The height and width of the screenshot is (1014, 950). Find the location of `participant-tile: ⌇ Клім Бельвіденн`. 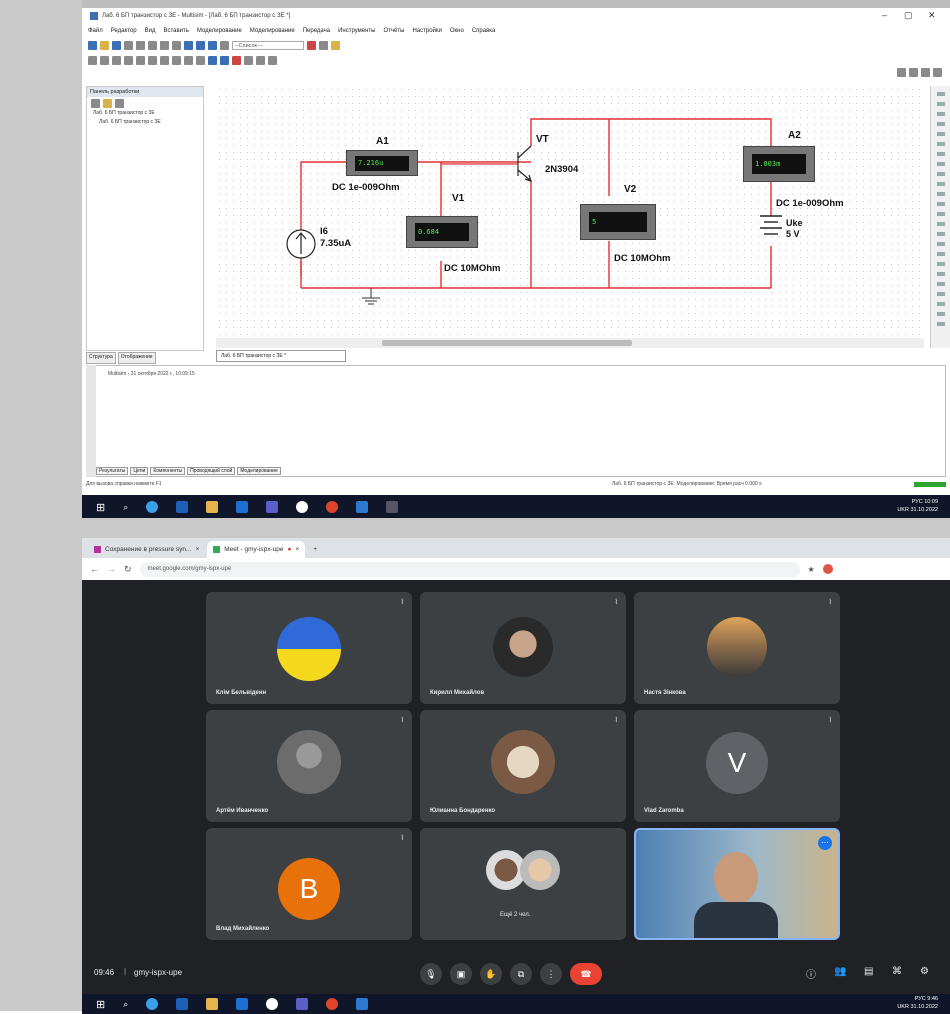

participant-tile: ⌇ Клім Бельвіденн is located at coordinates (309, 648).